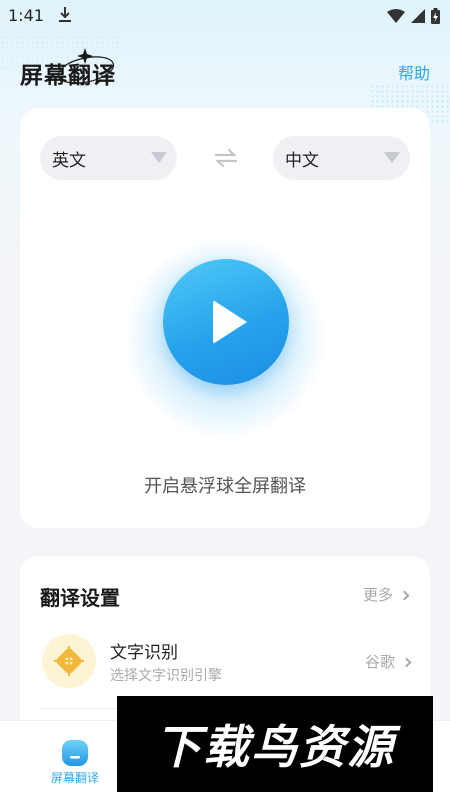  I want to click on start-caption: 开启悬浮球全屏翻译, so click(225, 486).